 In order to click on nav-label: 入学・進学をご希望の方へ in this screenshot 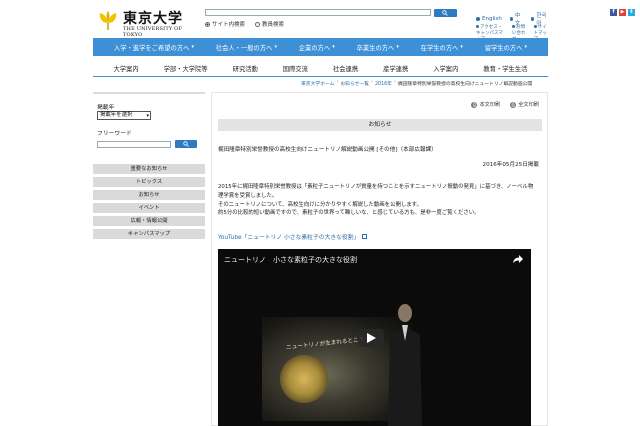, I will do `click(151, 48)`.